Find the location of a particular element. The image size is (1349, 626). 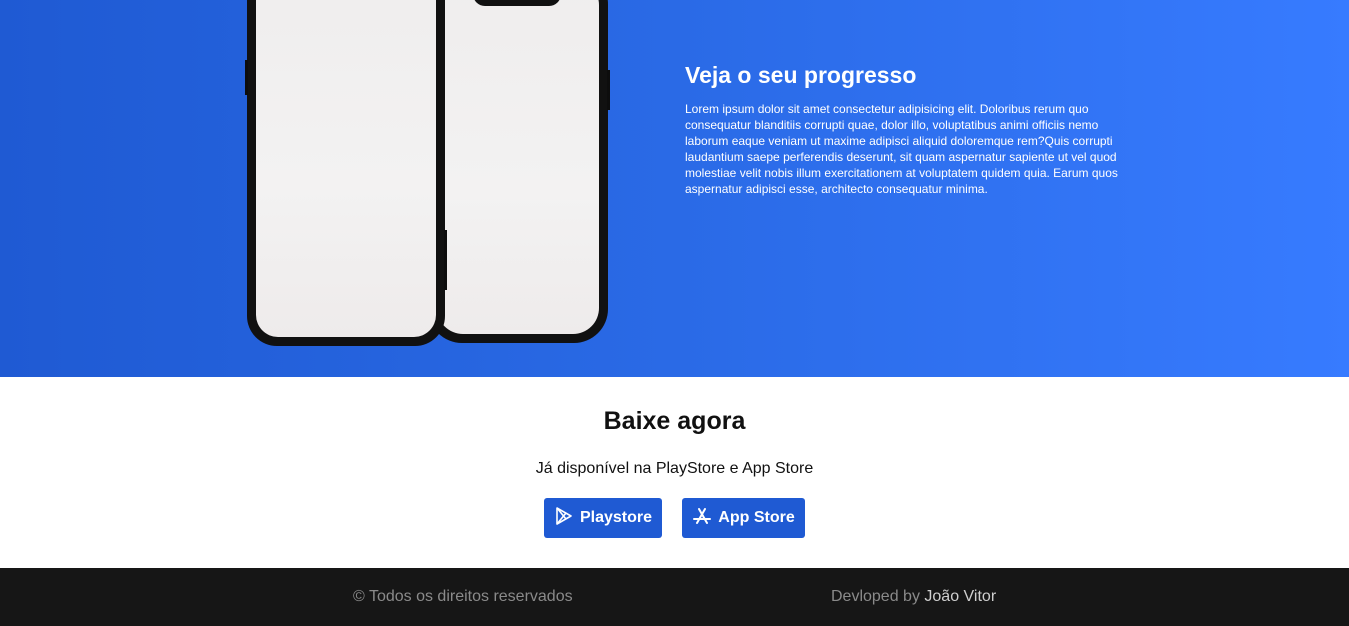

phone-mockup-front is located at coordinates (346, 173).